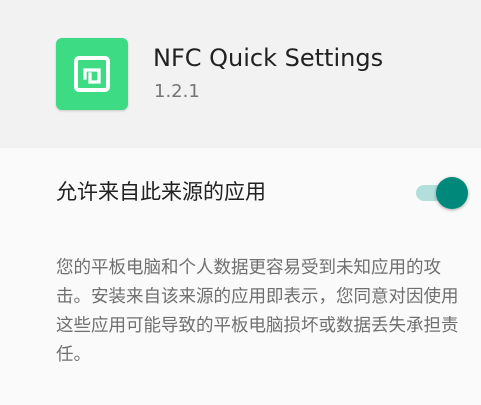  Describe the element at coordinates (177, 91) in the screenshot. I see `app-version: 1.2.1` at that location.